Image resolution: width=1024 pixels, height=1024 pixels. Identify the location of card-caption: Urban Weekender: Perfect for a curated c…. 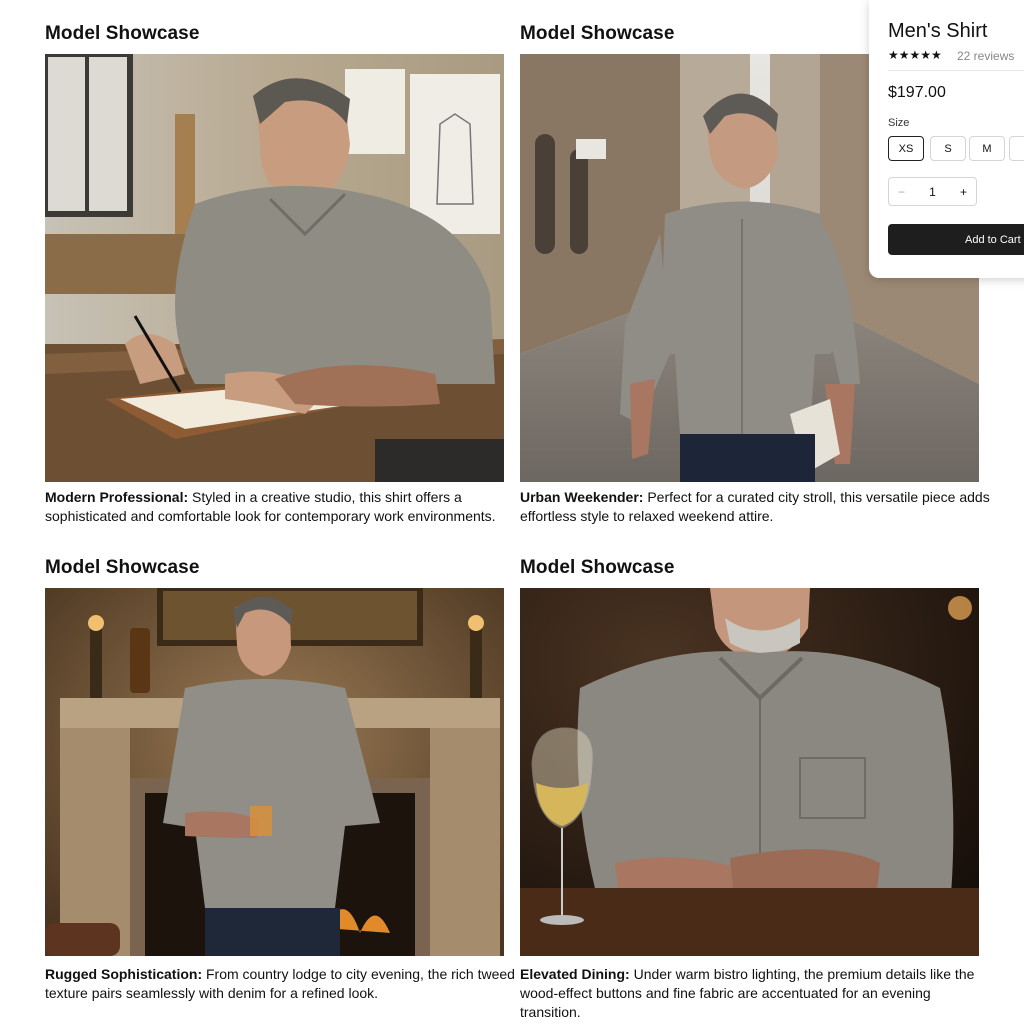
(755, 507).